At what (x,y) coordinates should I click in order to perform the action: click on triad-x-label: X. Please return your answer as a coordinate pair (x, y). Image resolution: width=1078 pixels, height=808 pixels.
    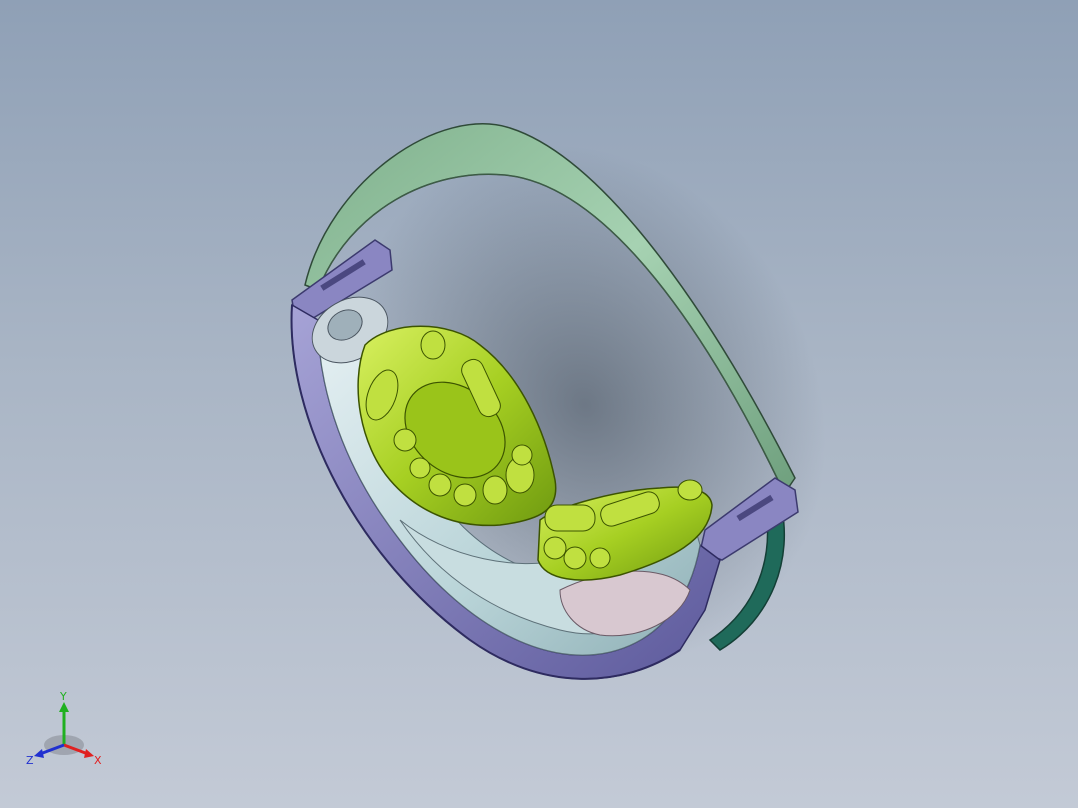
    Looking at the image, I should click on (98, 760).